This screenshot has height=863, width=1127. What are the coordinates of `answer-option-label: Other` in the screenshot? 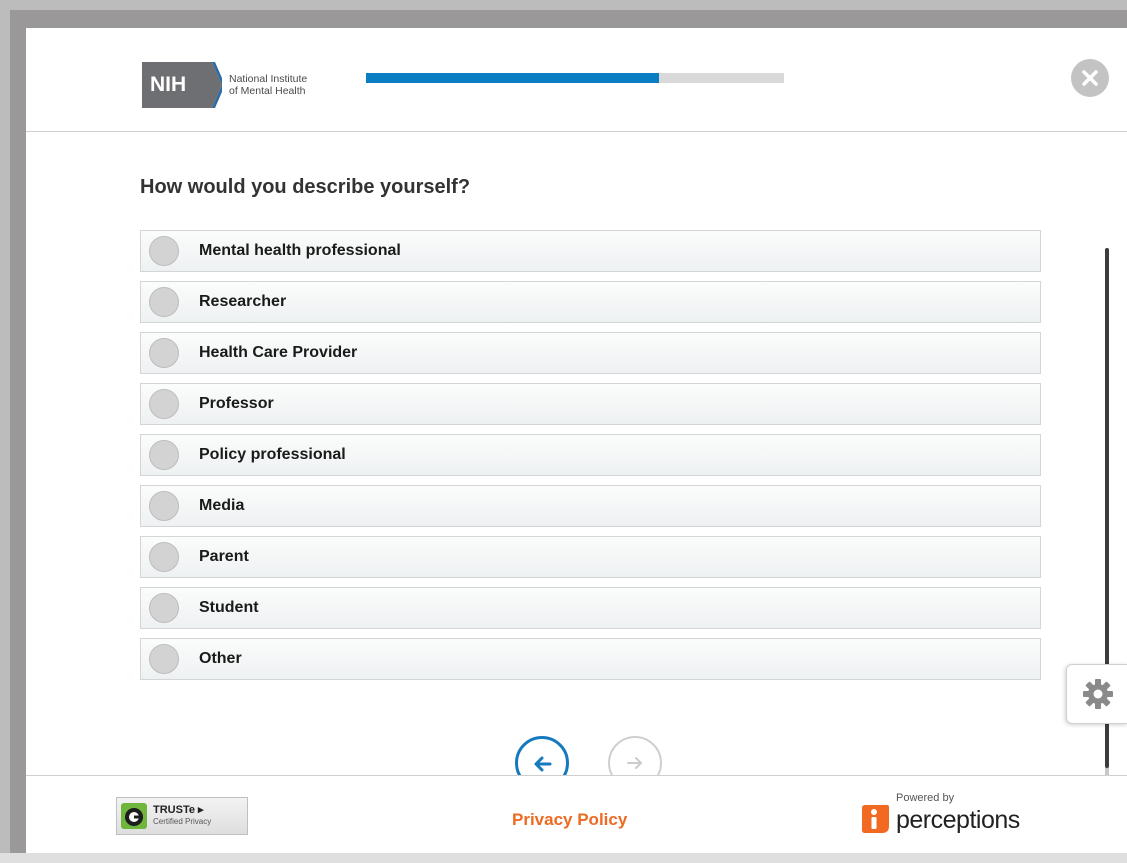 It's located at (220, 658).